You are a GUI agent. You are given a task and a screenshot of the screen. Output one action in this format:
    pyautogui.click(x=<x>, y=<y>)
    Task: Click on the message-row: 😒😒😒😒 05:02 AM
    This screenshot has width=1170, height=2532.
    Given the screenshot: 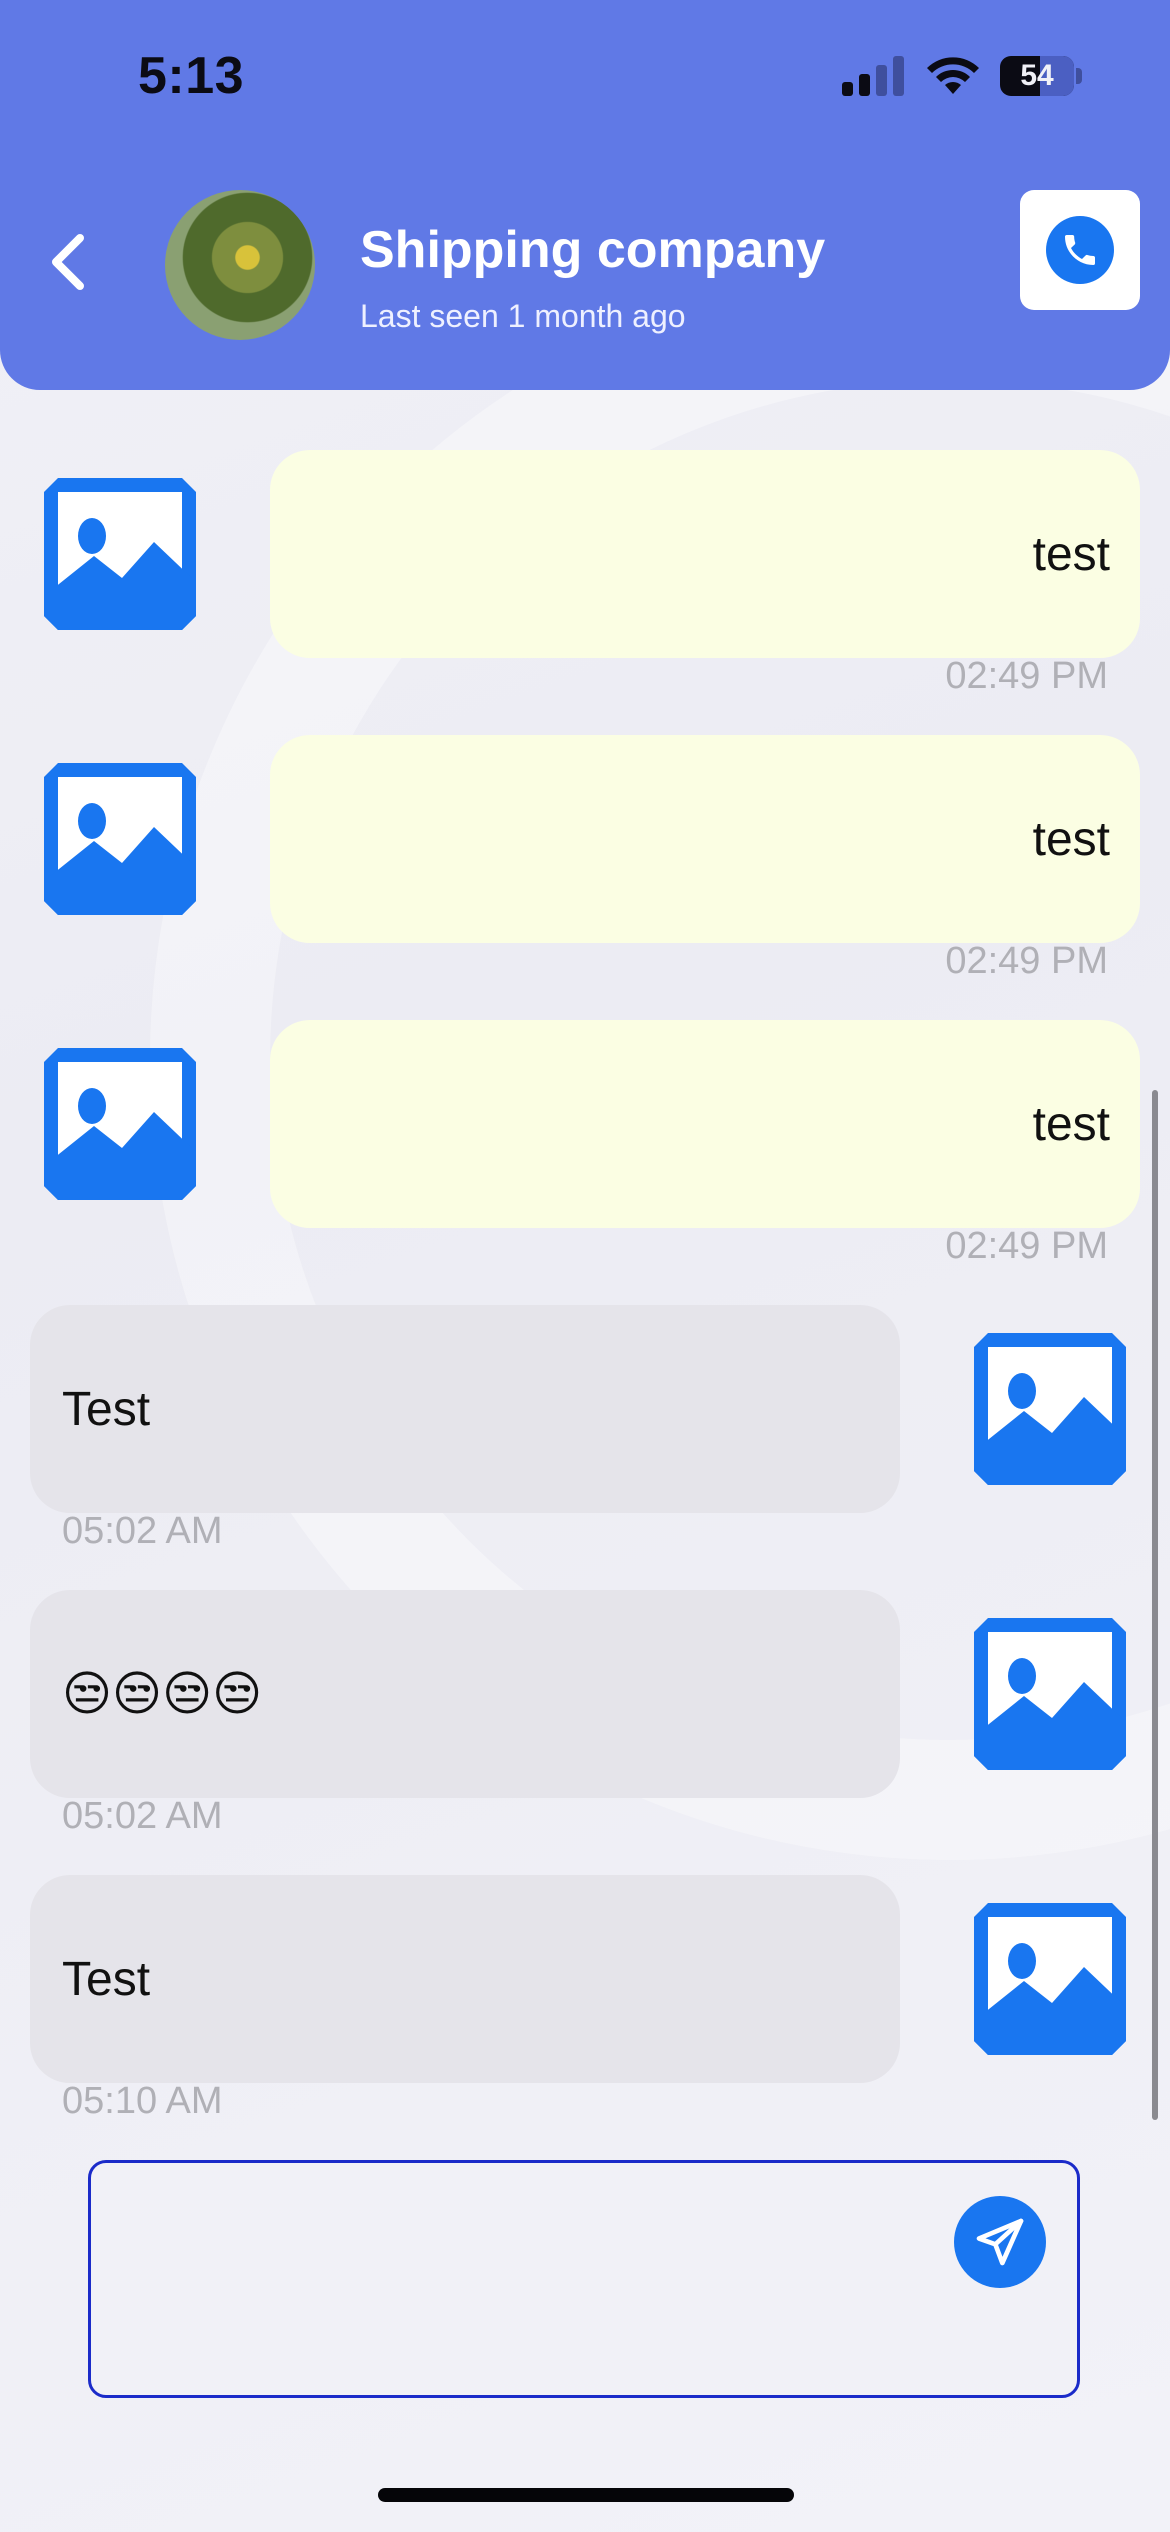 What is the action you would take?
    pyautogui.click(x=585, y=1683)
    